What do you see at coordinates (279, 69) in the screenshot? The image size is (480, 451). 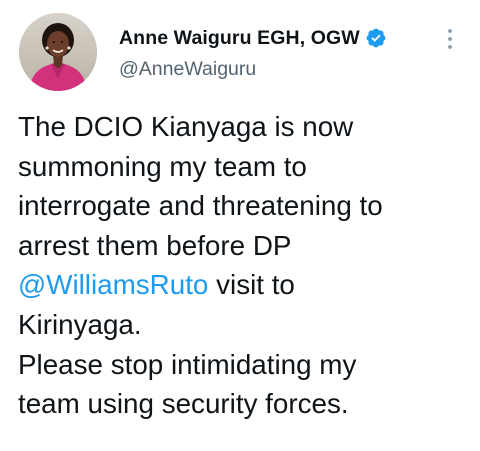 I see `author-handle: @AnneWaiguru` at bounding box center [279, 69].